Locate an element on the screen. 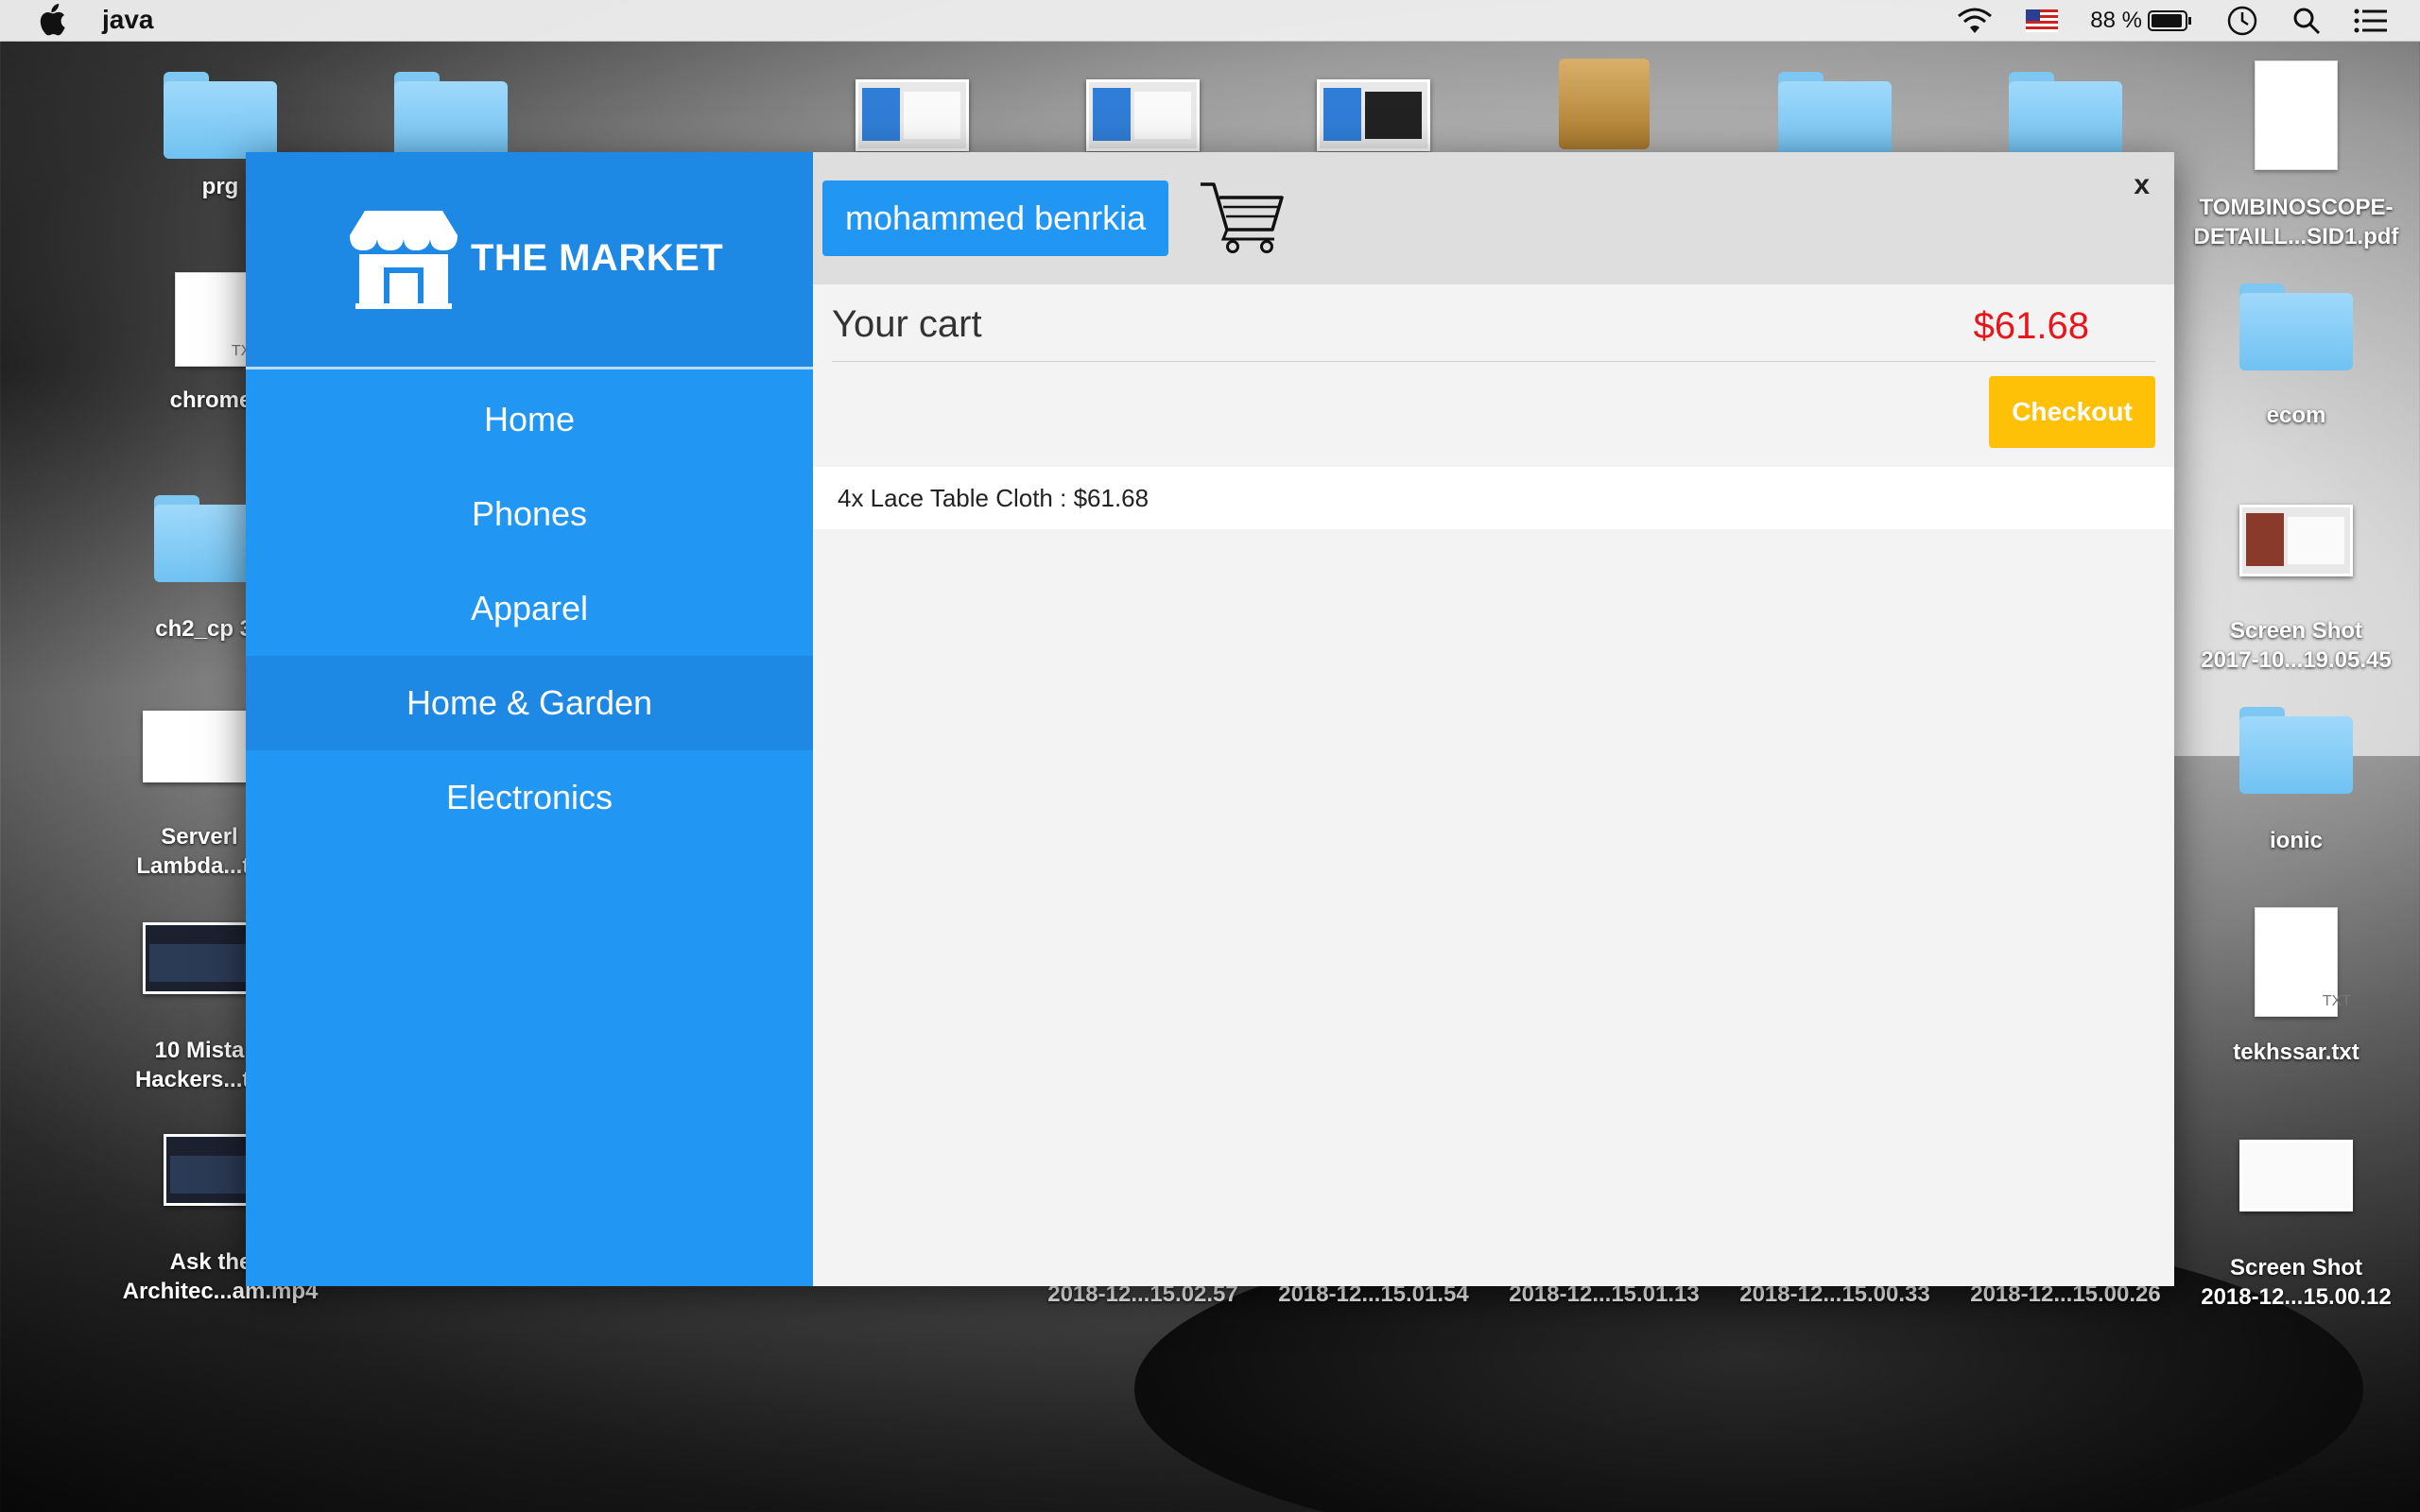  menu-bar: java 88 % is located at coordinates (1210, 21).